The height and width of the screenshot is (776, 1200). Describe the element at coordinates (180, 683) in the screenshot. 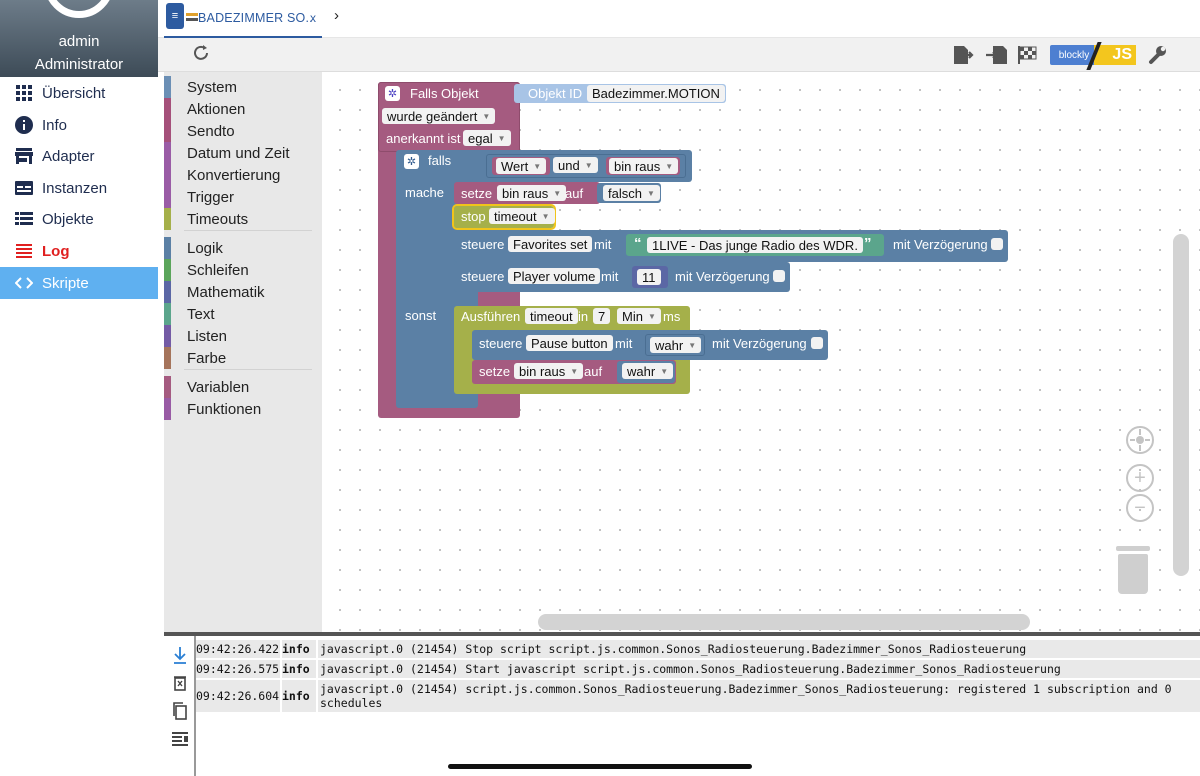

I see `clear-log-icon` at that location.